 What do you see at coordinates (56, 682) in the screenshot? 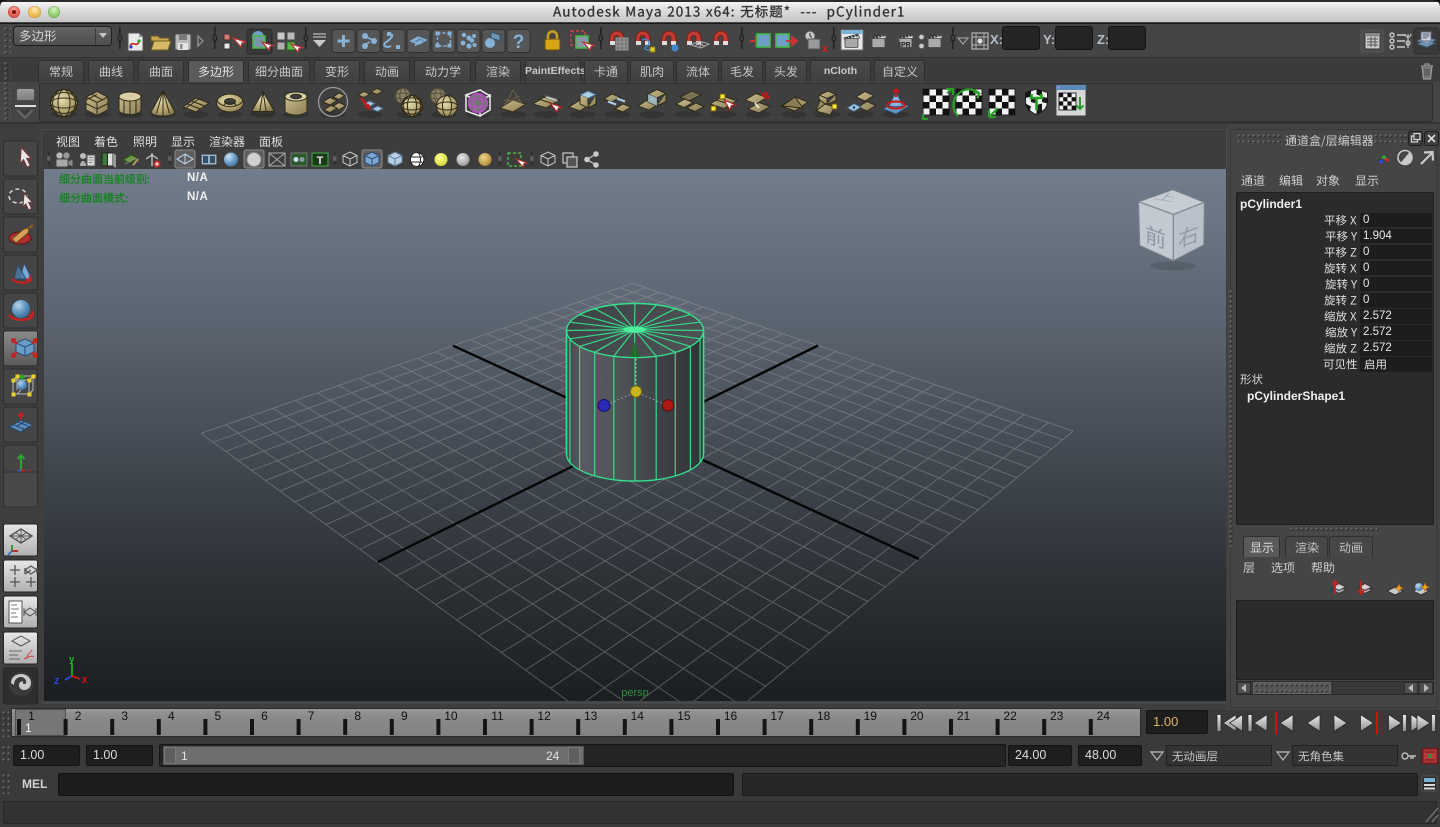
I see `svg-text: Z` at bounding box center [56, 682].